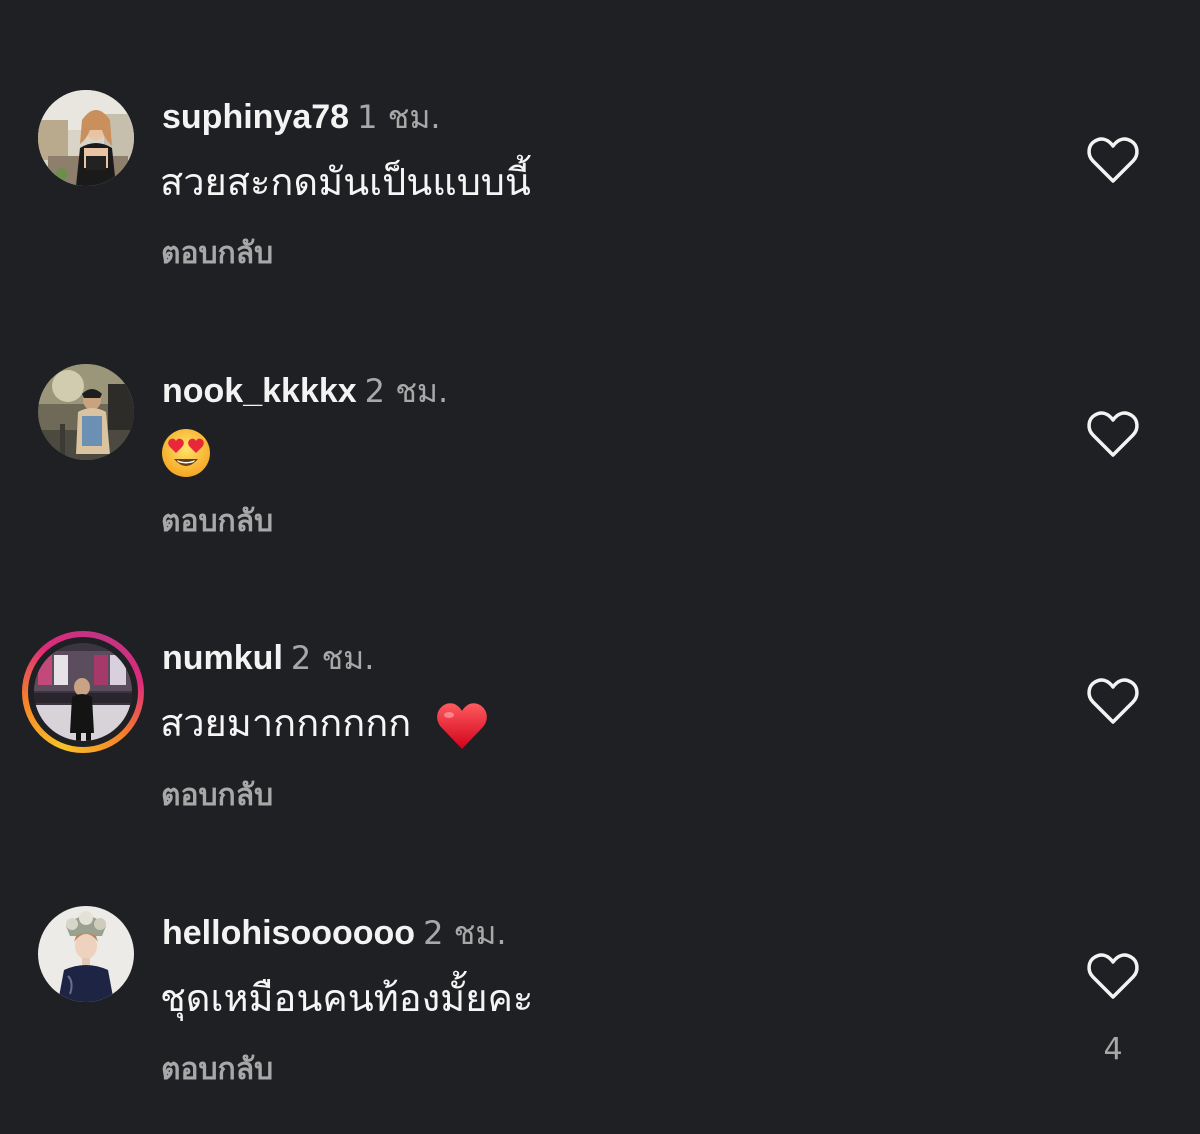  I want to click on comment-username: nook_kkkkx, so click(259, 391).